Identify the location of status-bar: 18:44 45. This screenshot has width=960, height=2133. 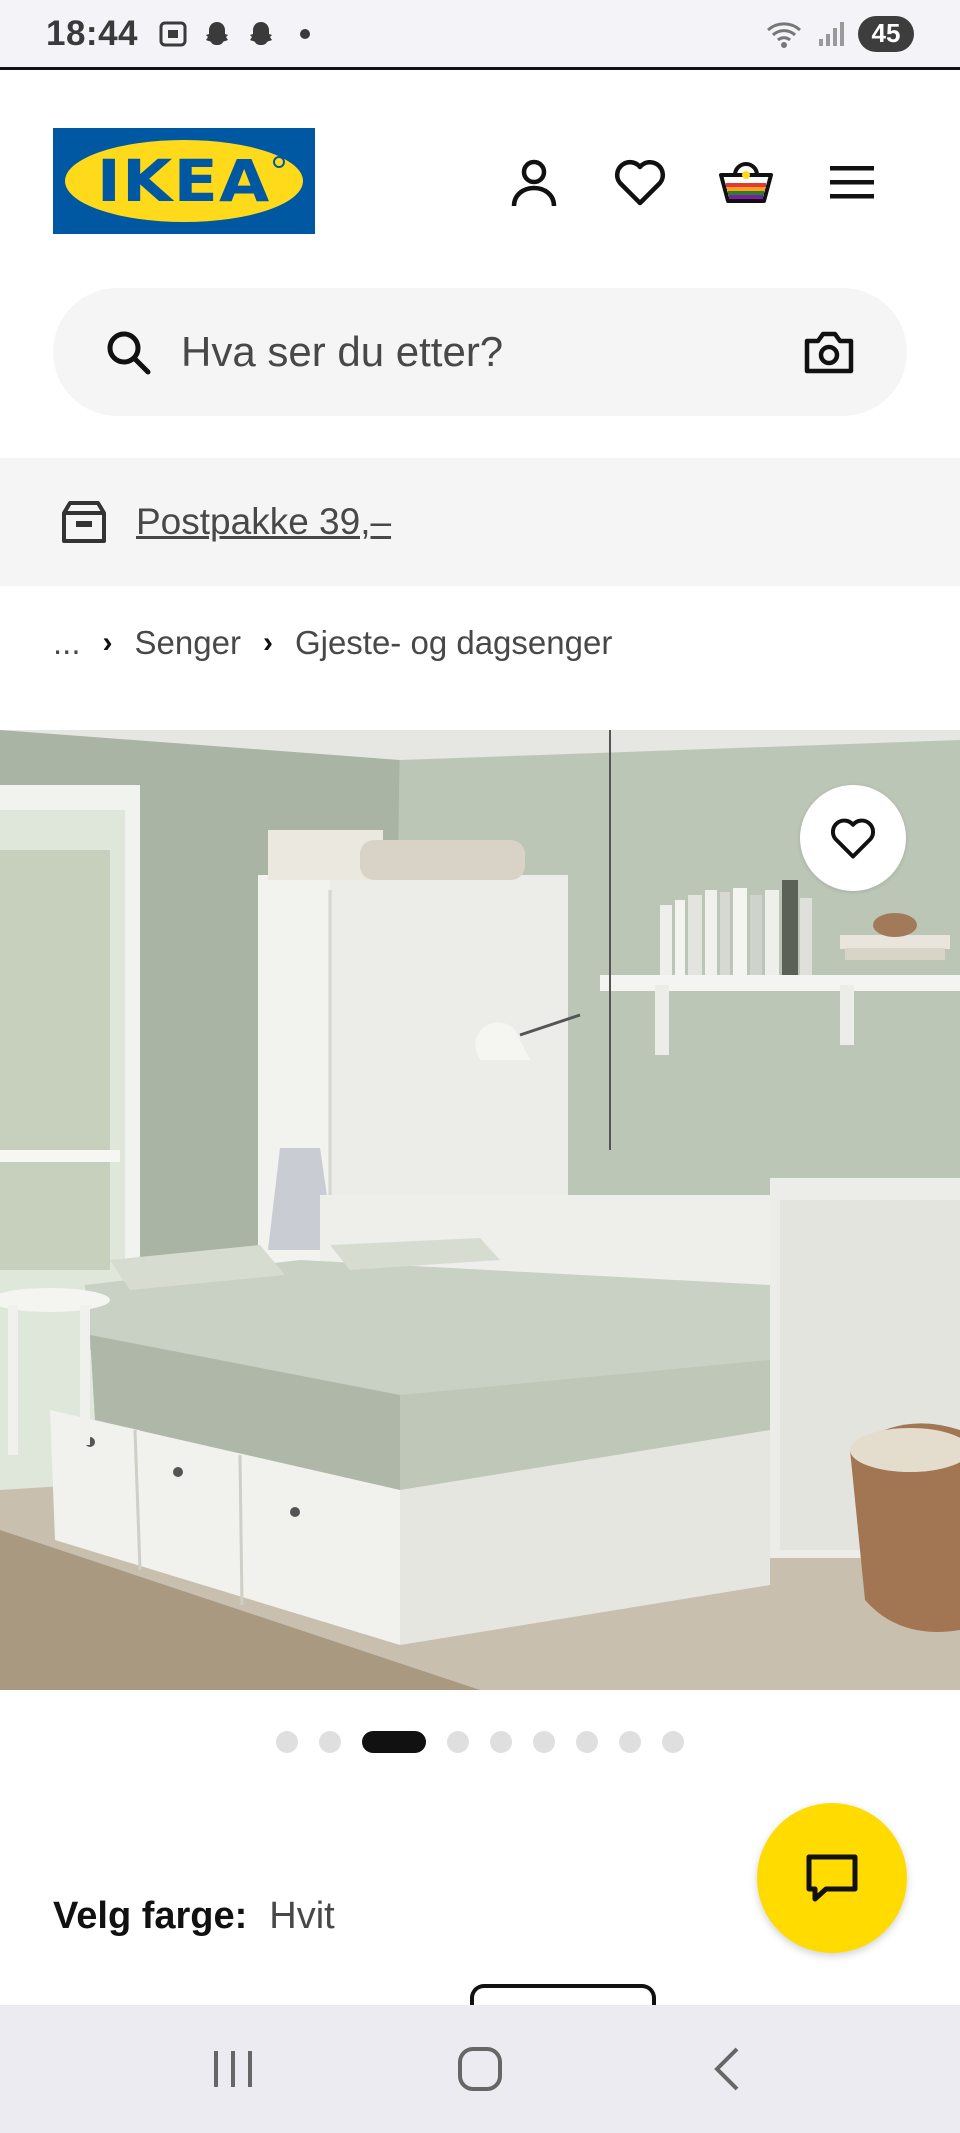
(480, 35).